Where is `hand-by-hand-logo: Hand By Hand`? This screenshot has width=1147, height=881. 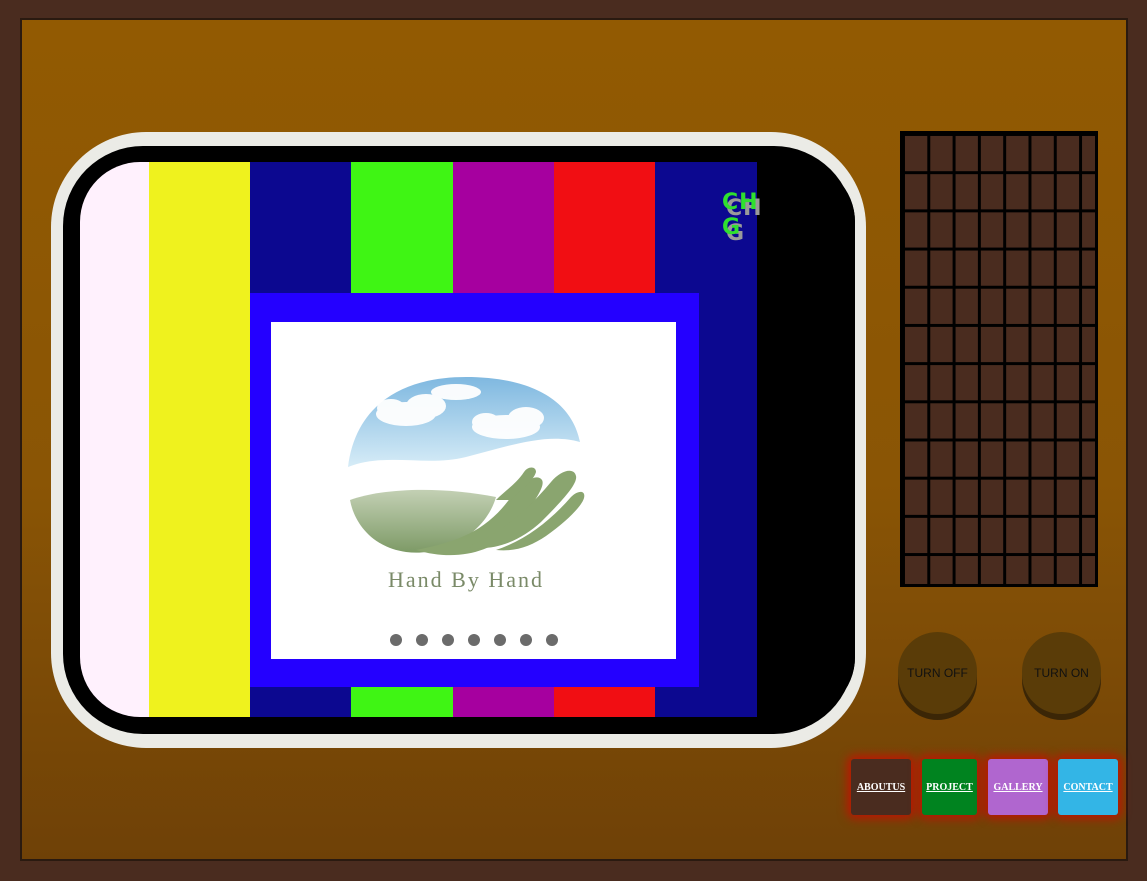
hand-by-hand-logo: Hand By Hand is located at coordinates (466, 484).